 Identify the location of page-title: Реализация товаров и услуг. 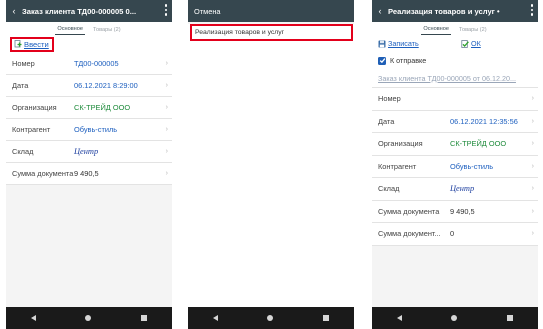
(441, 11).